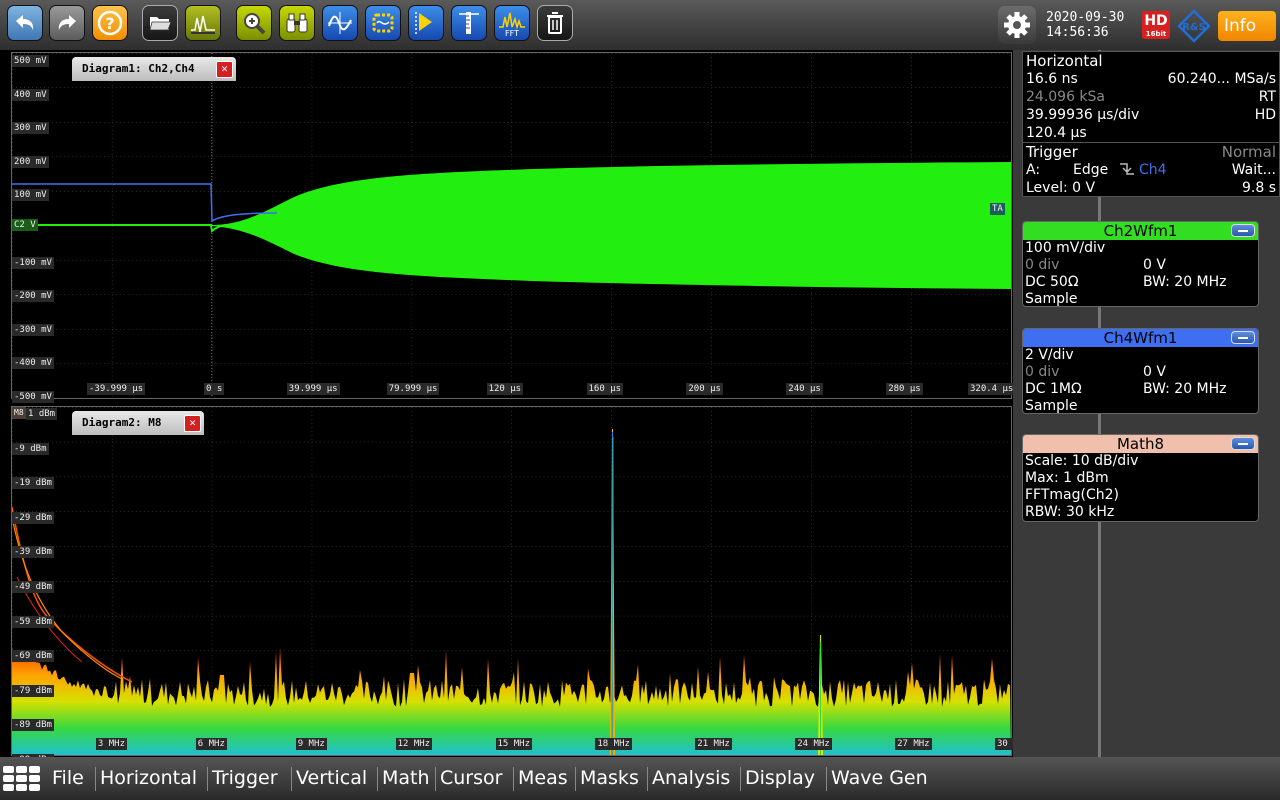 This screenshot has height=800, width=1280. I want to click on ch4-offset: 0 V, so click(1154, 372).